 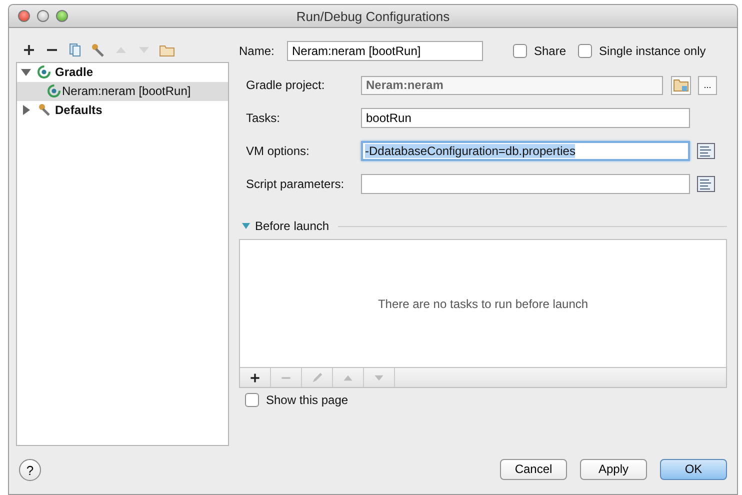 I want to click on tree-item: Neram:neram [bootRun], so click(x=122, y=91).